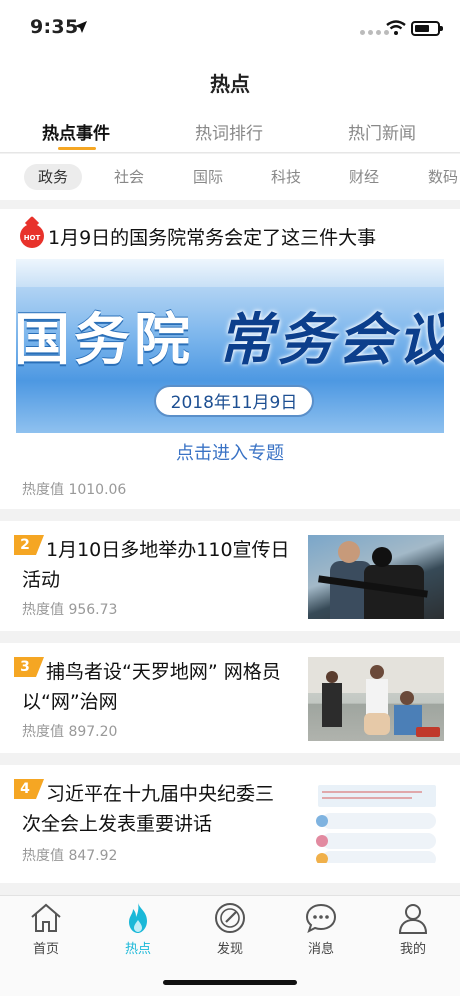 The height and width of the screenshot is (996, 460). Describe the element at coordinates (382, 131) in the screenshot. I see `tab-hot-news: 热门新闻` at that location.